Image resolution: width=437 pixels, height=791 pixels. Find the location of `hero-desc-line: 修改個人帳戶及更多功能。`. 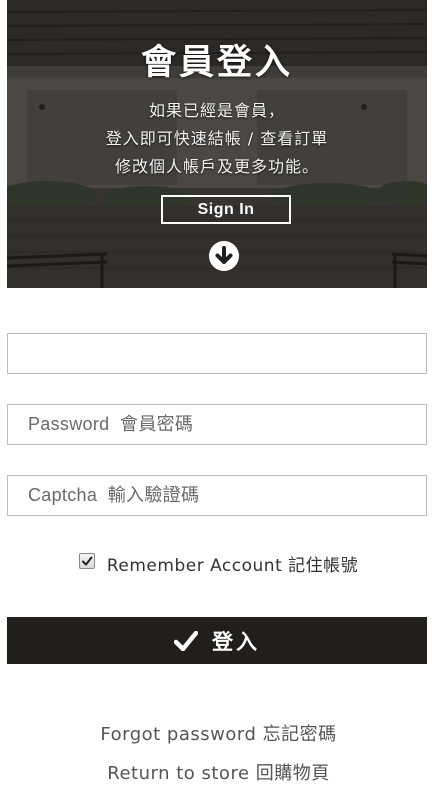

hero-desc-line: 修改個人帳戶及更多功能。 is located at coordinates (216, 166).